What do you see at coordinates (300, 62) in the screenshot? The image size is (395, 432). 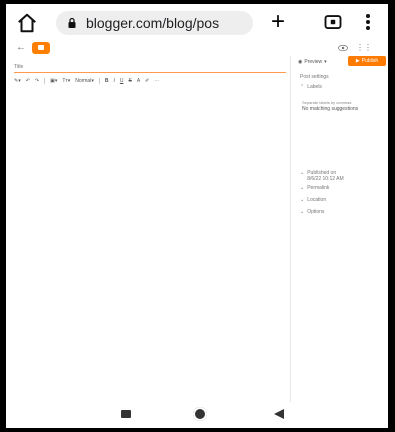 I see `eye-icon: ◉` at bounding box center [300, 62].